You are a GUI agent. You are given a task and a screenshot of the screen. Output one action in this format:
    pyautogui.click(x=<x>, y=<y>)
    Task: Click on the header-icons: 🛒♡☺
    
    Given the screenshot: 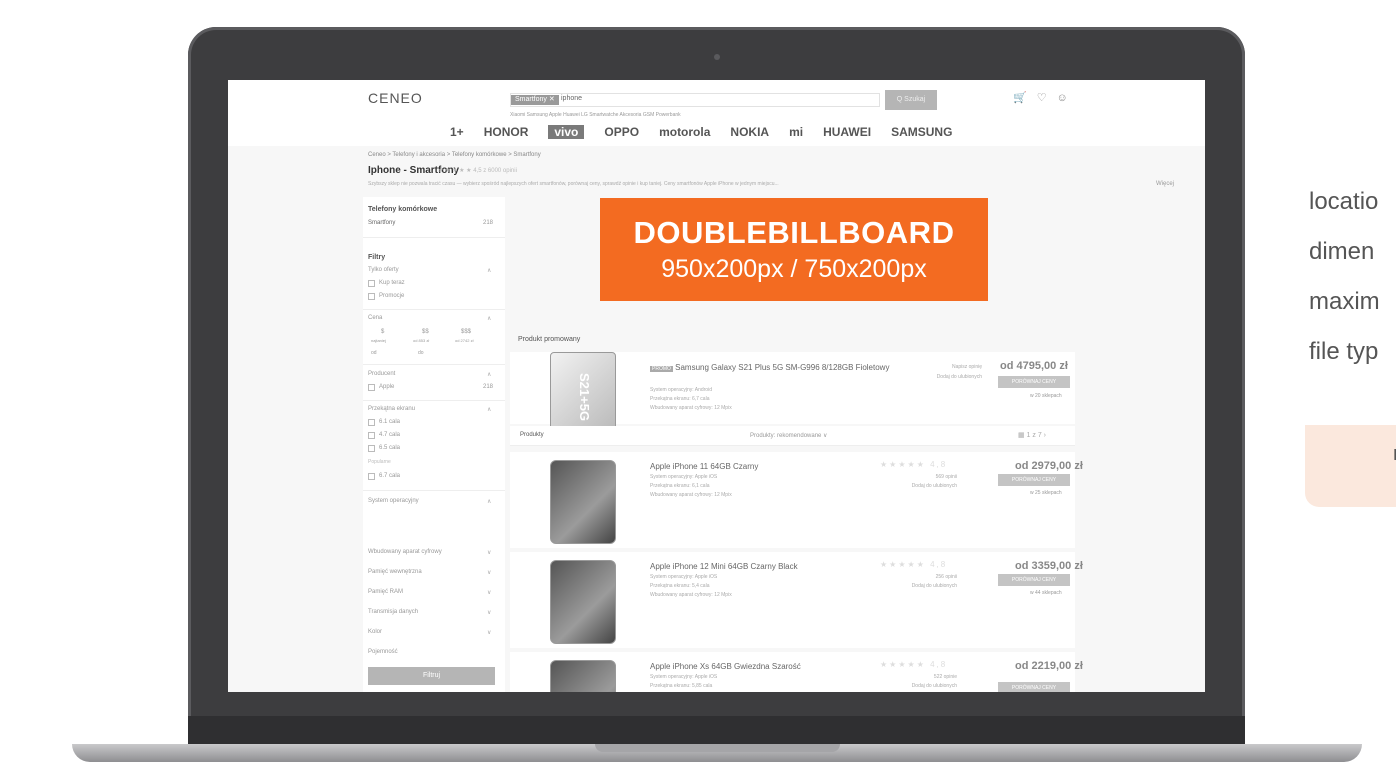 What is the action you would take?
    pyautogui.click(x=1045, y=97)
    